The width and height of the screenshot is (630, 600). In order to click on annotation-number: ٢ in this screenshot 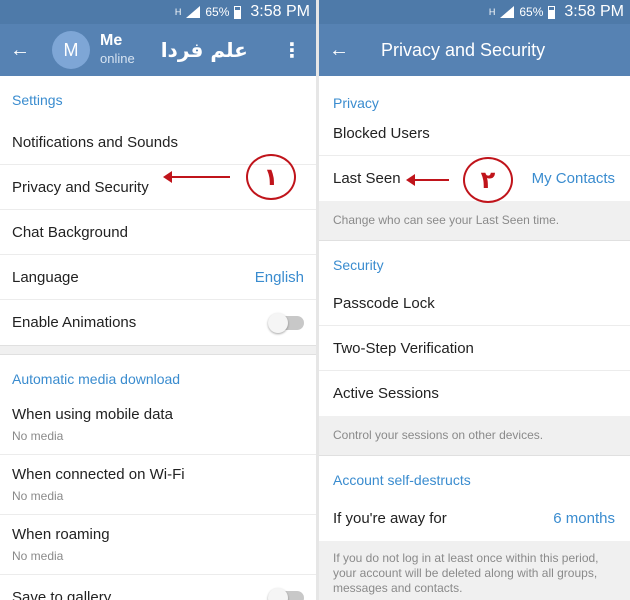, I will do `click(488, 180)`.